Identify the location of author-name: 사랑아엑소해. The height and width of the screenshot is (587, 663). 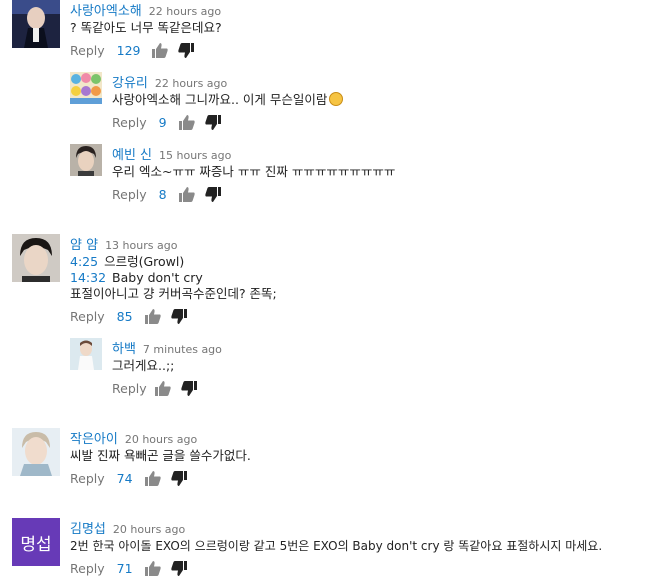
(106, 11).